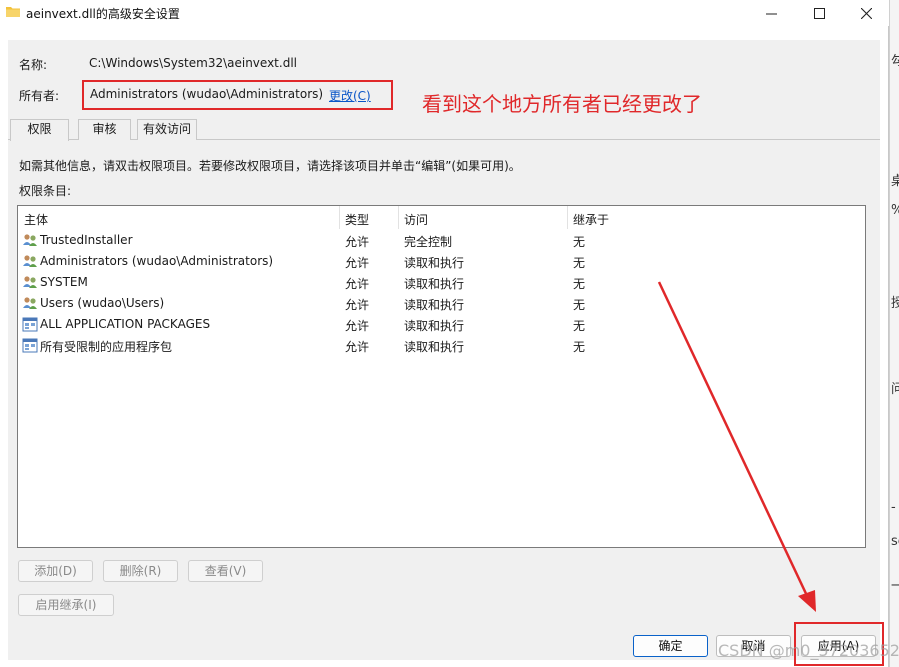 Image resolution: width=899 pixels, height=667 pixels. Describe the element at coordinates (895, 61) in the screenshot. I see `background-text: 勾` at that location.